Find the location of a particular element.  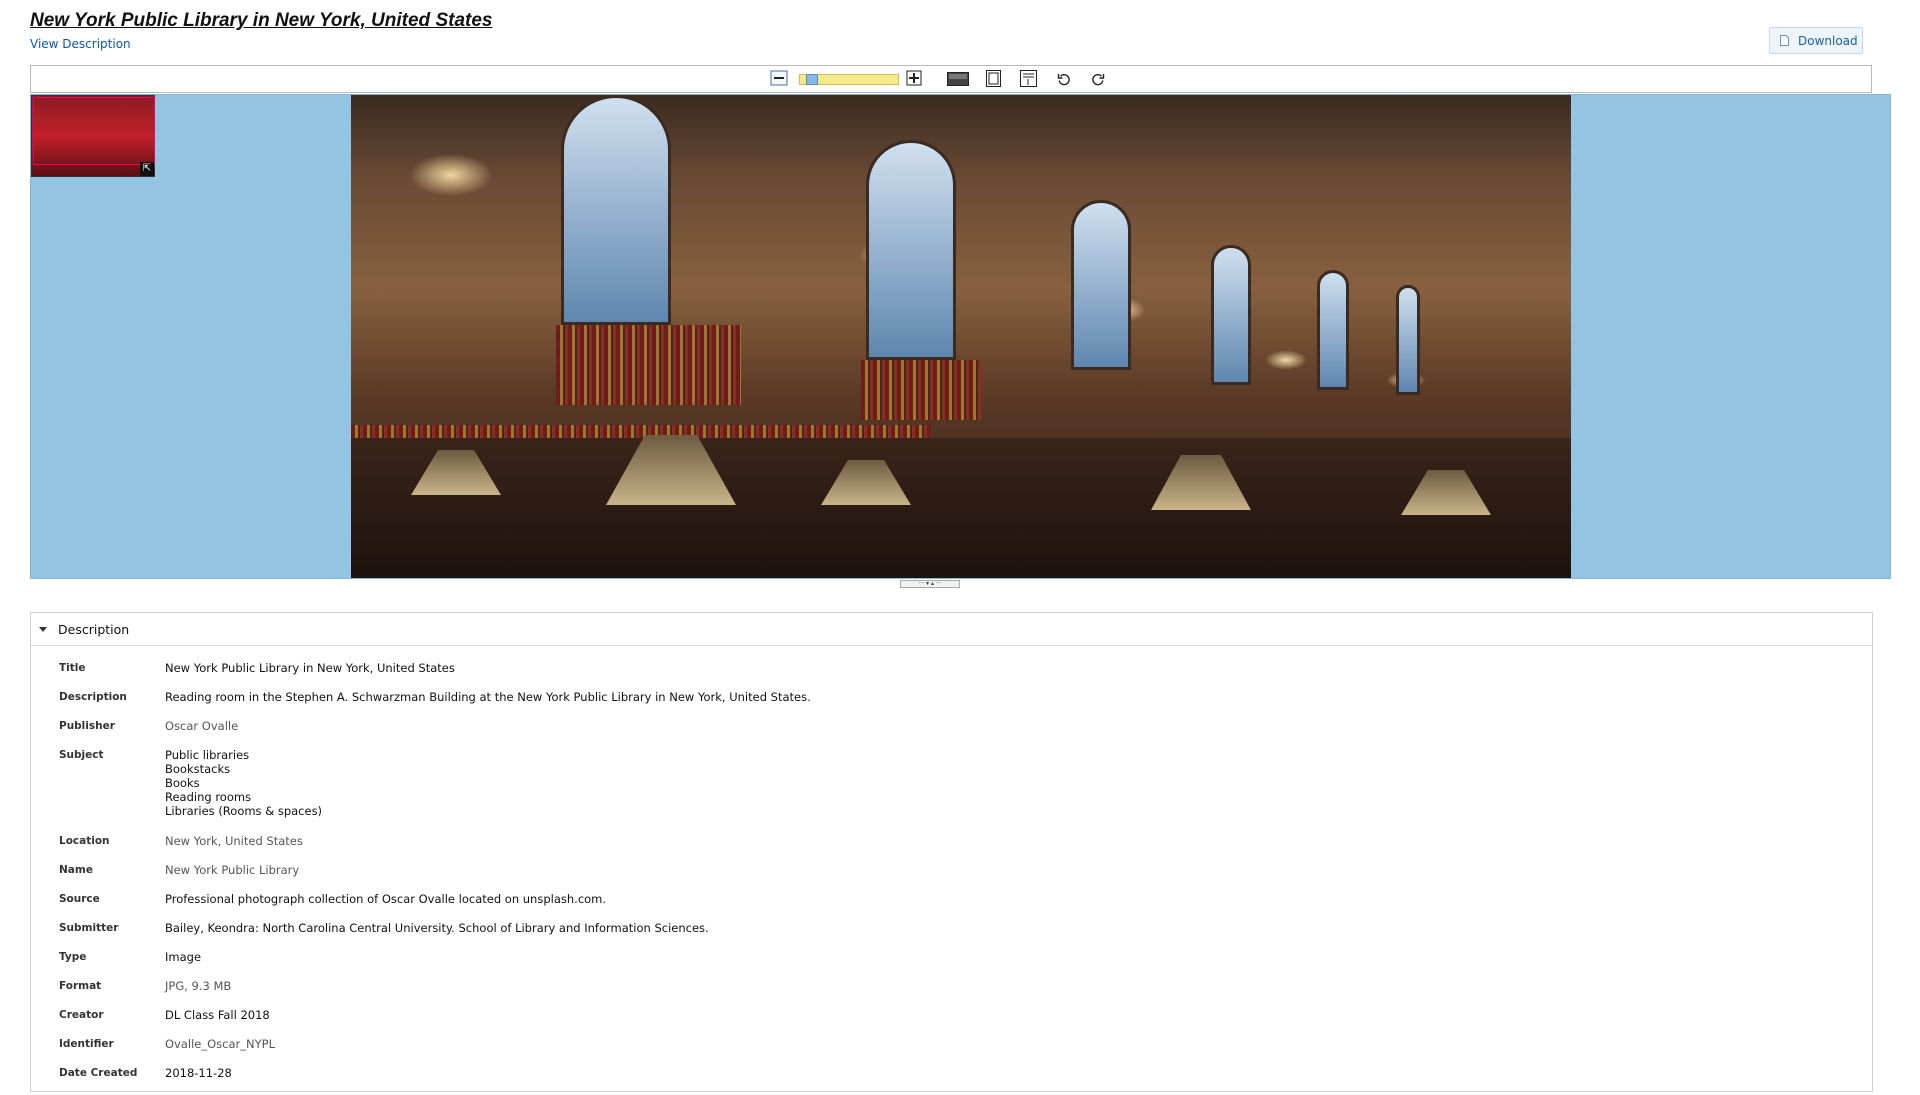

fit-width-button is located at coordinates (958, 80).